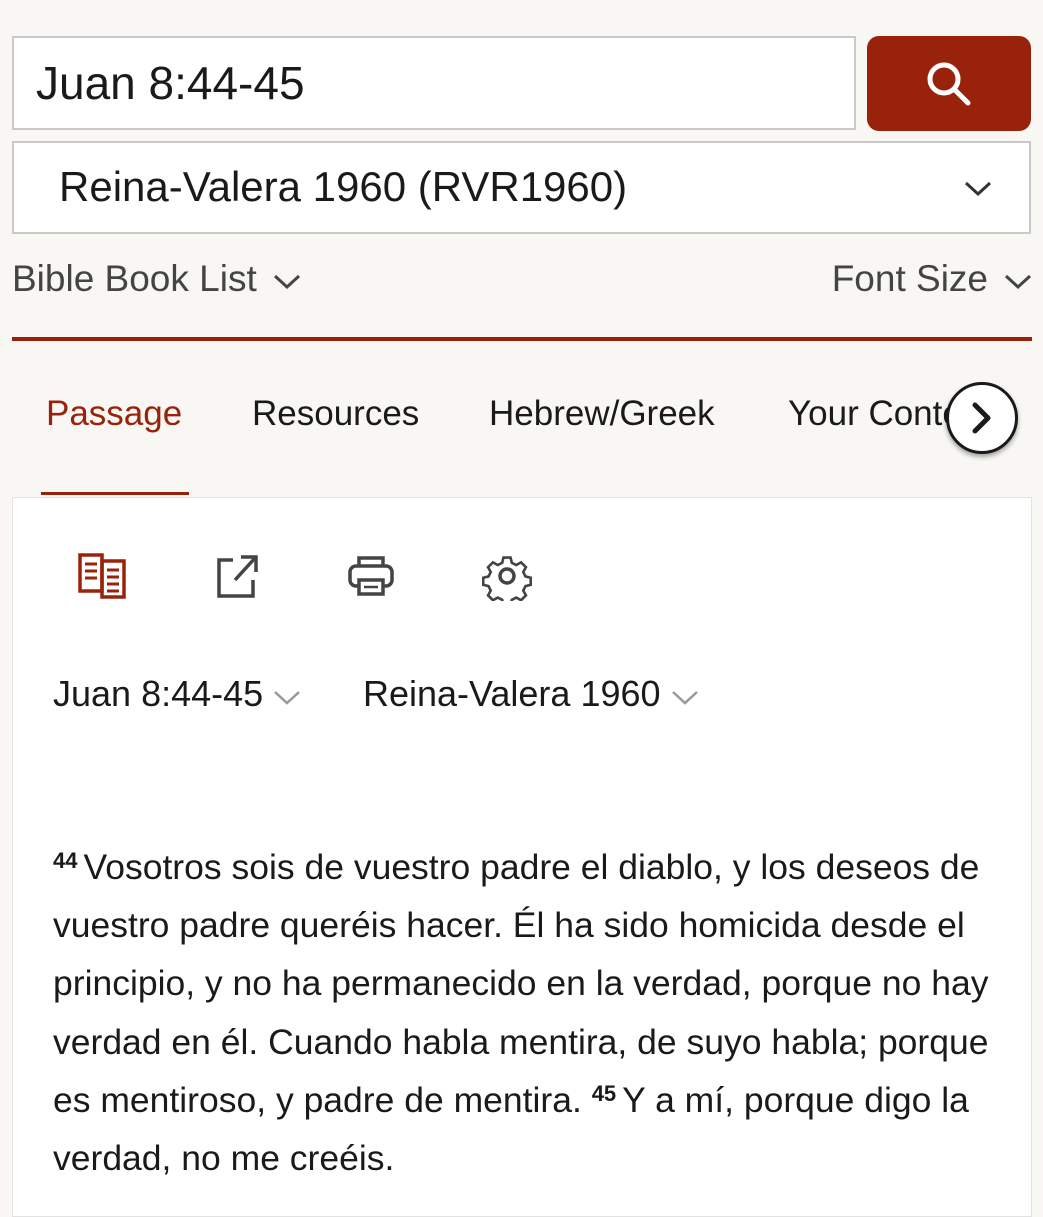 The height and width of the screenshot is (1217, 1043). What do you see at coordinates (343, 186) in the screenshot?
I see `version-select-label: Reina-Valera 1960 (RVR1960)` at bounding box center [343, 186].